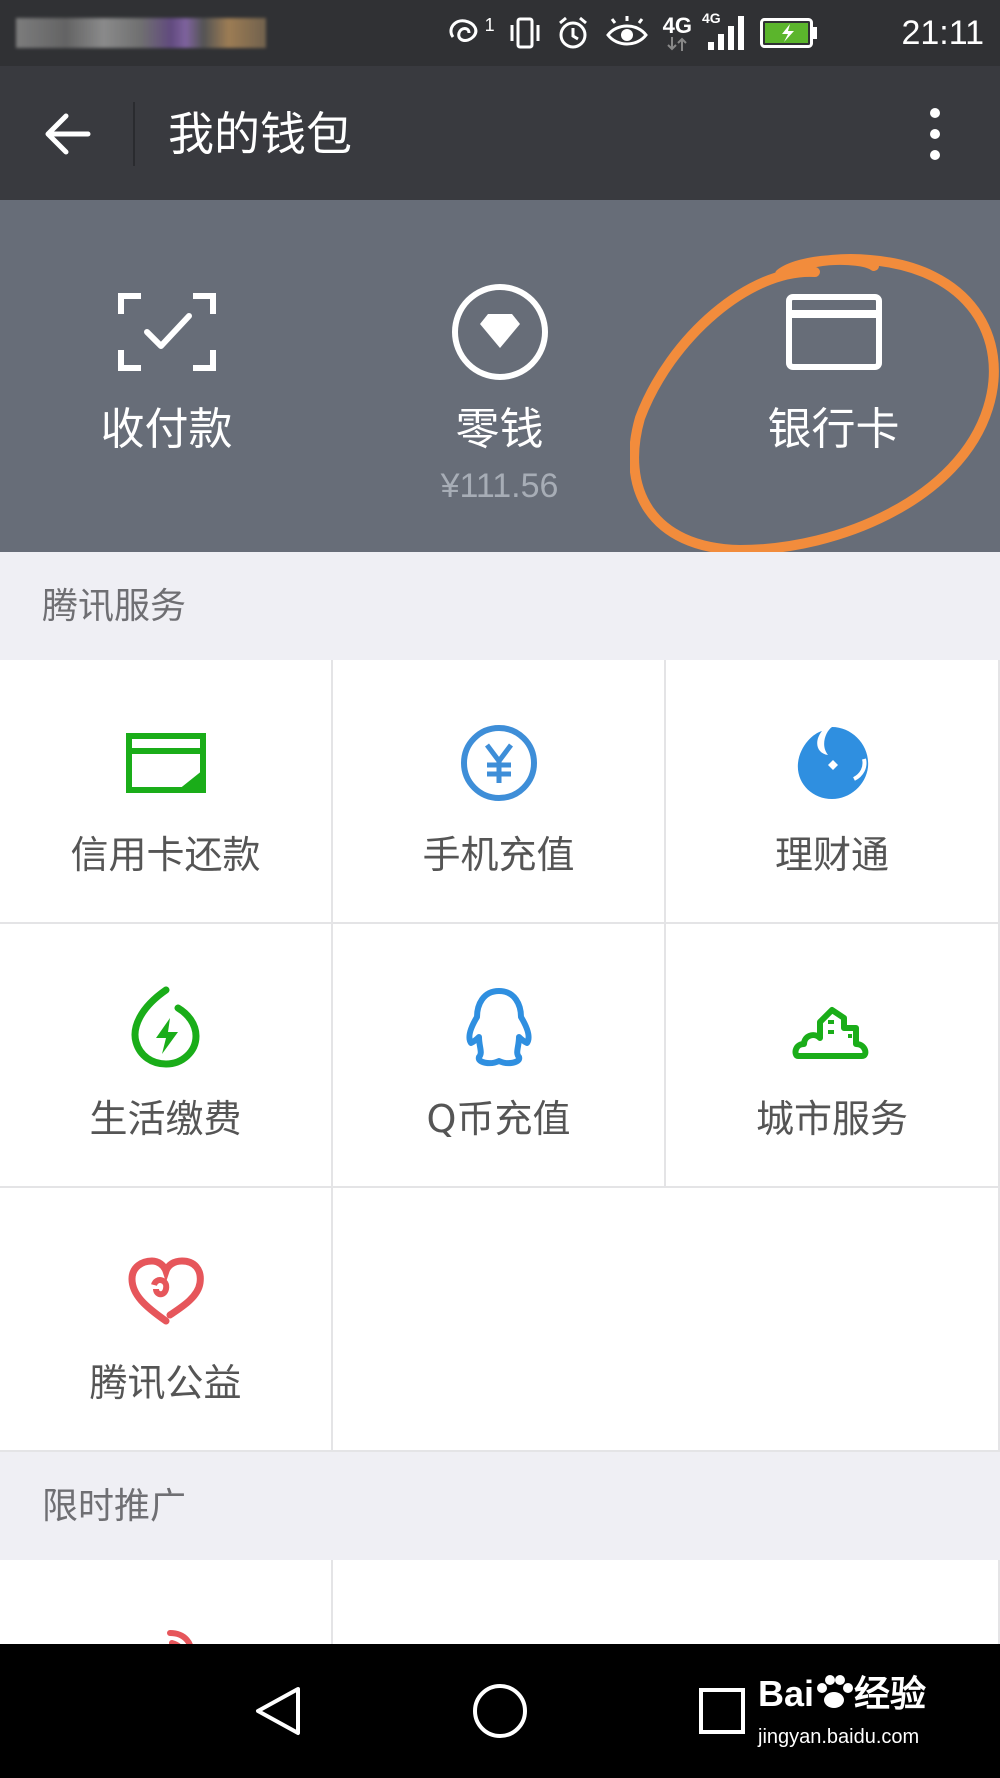 This screenshot has width=1000, height=1778. I want to click on yuan-circle-icon, so click(499, 763).